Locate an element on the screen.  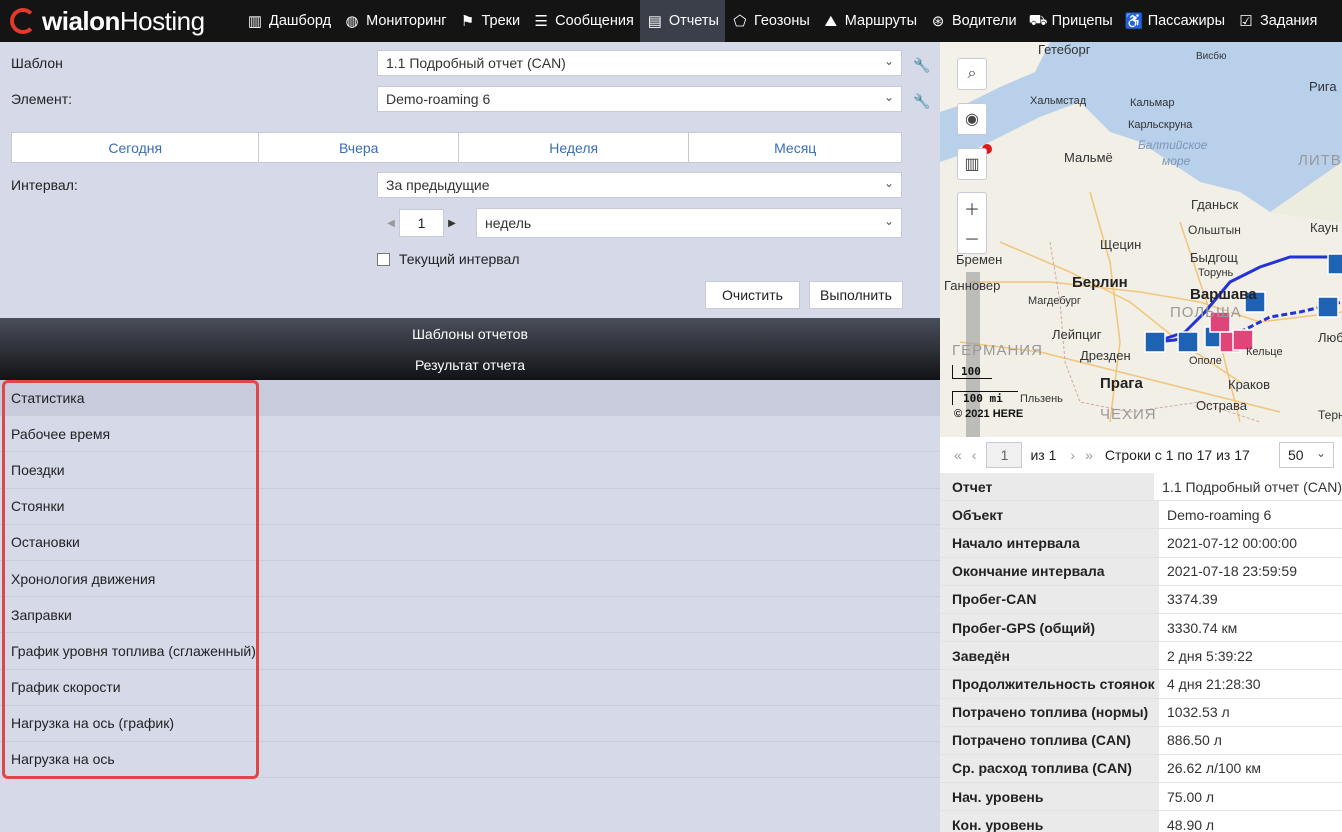
last-page-icon: » is located at coordinates (1089, 455).